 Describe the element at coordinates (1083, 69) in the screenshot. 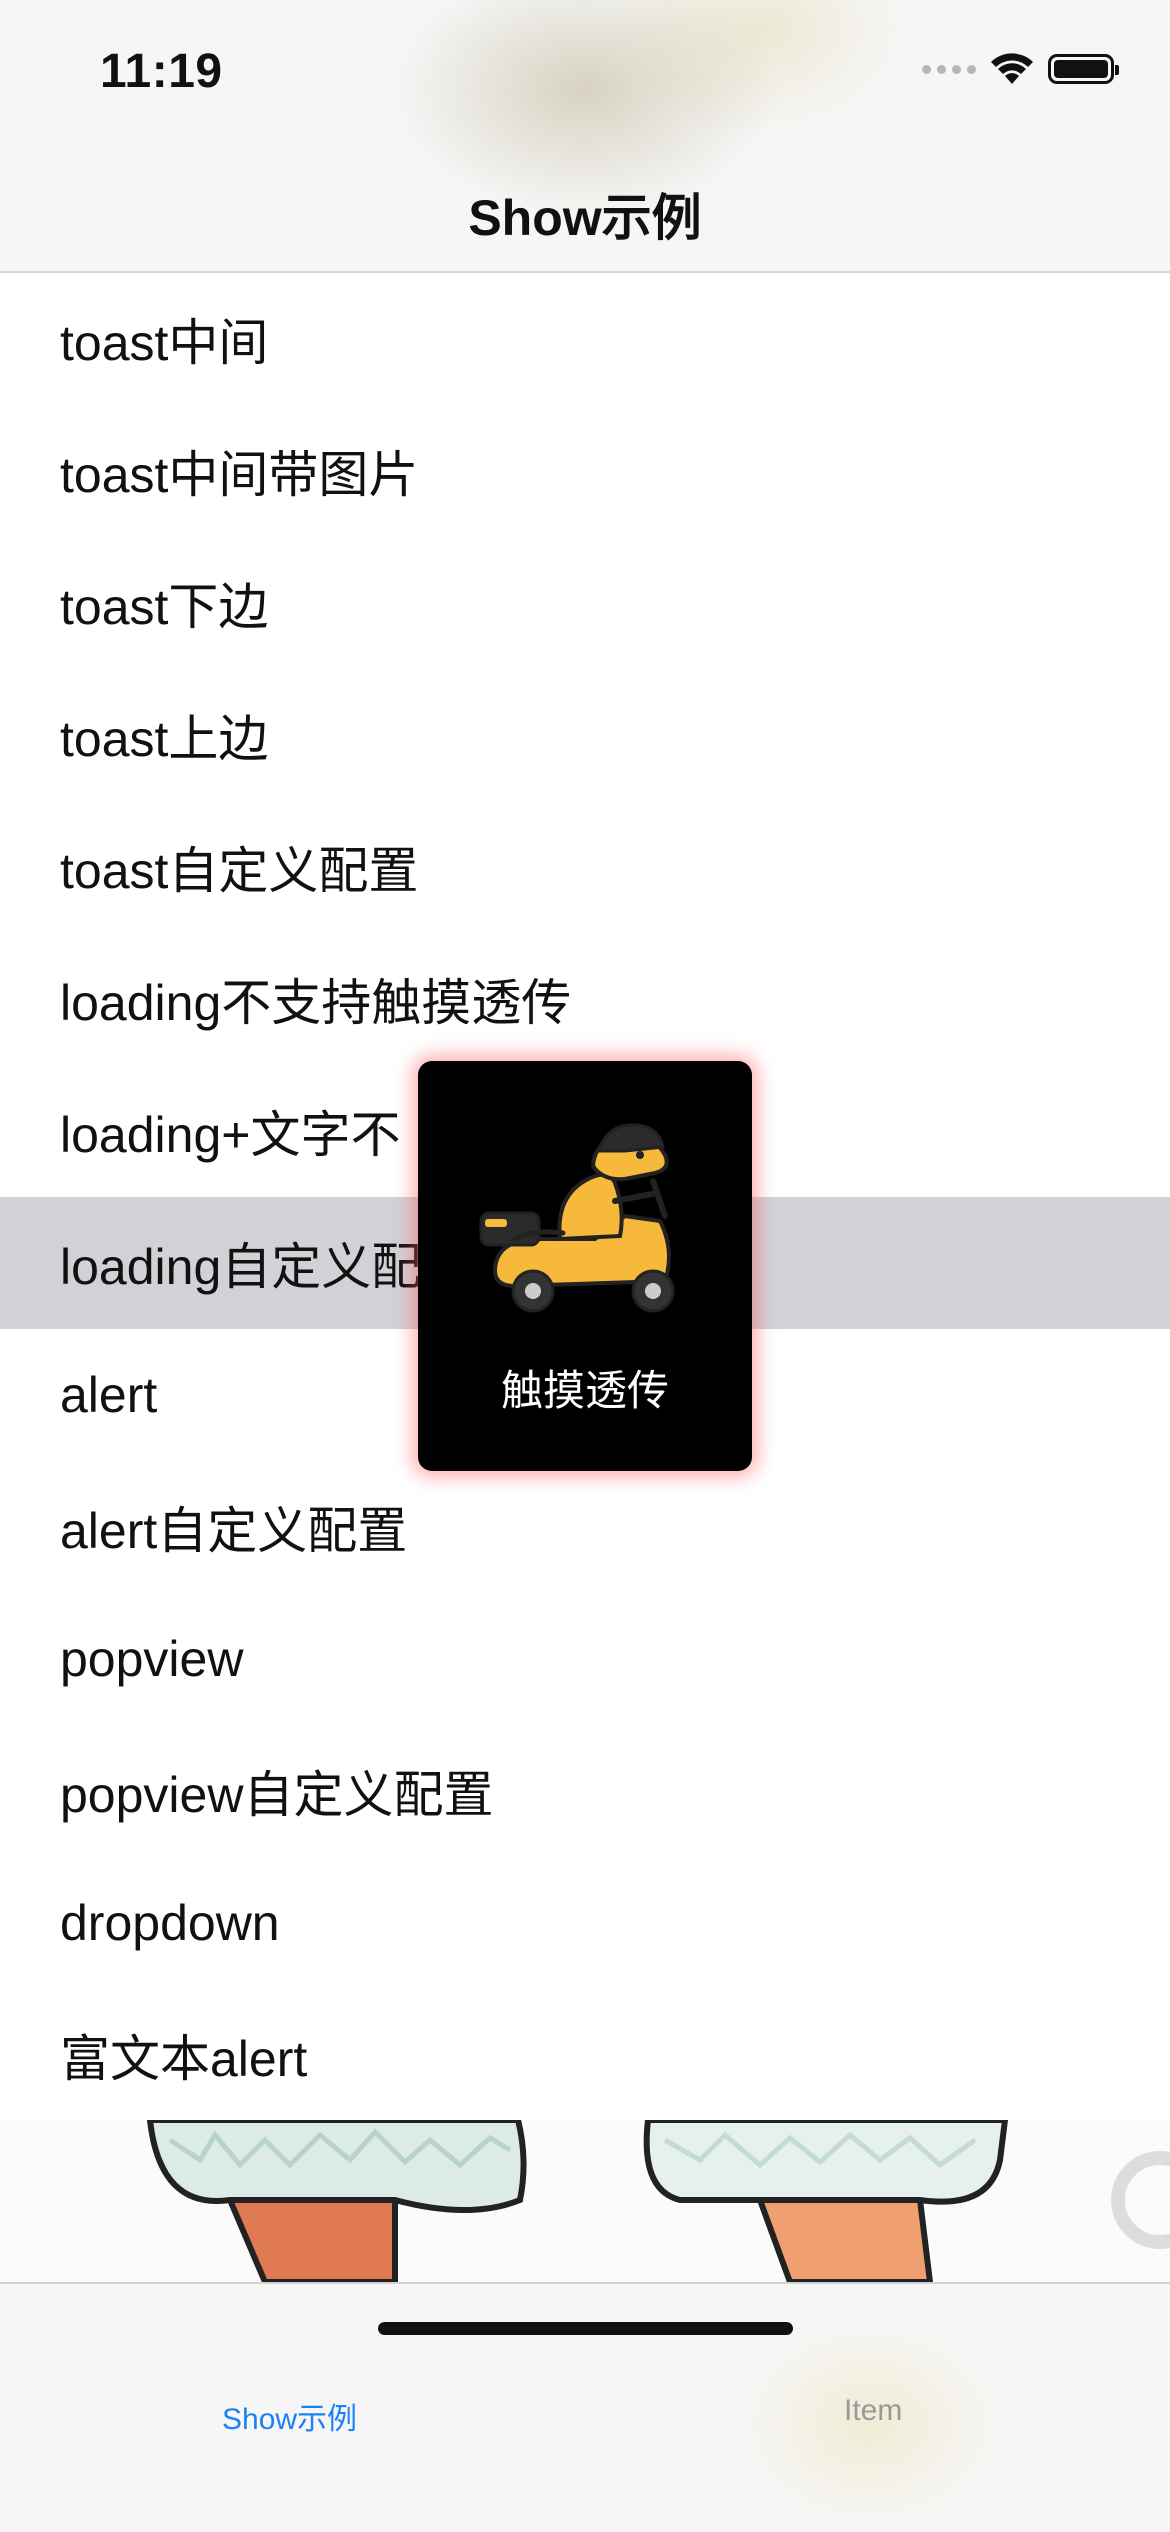

I see `battery-icon` at that location.